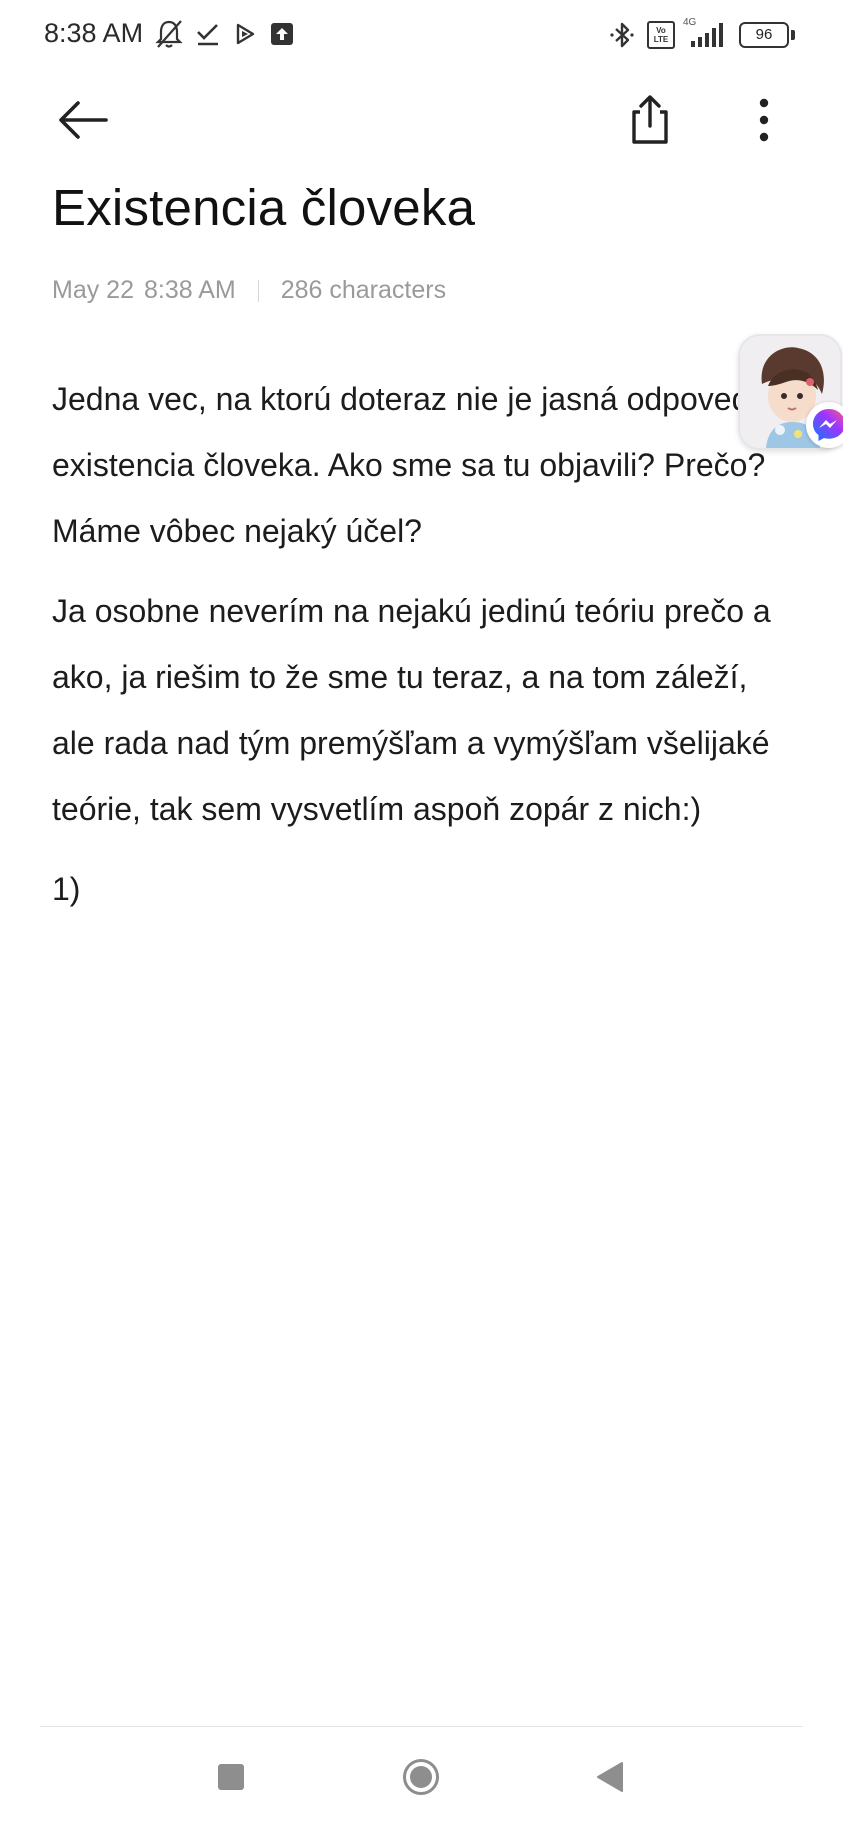  I want to click on status-right: Vo LTE 4G 96, so click(701, 33).